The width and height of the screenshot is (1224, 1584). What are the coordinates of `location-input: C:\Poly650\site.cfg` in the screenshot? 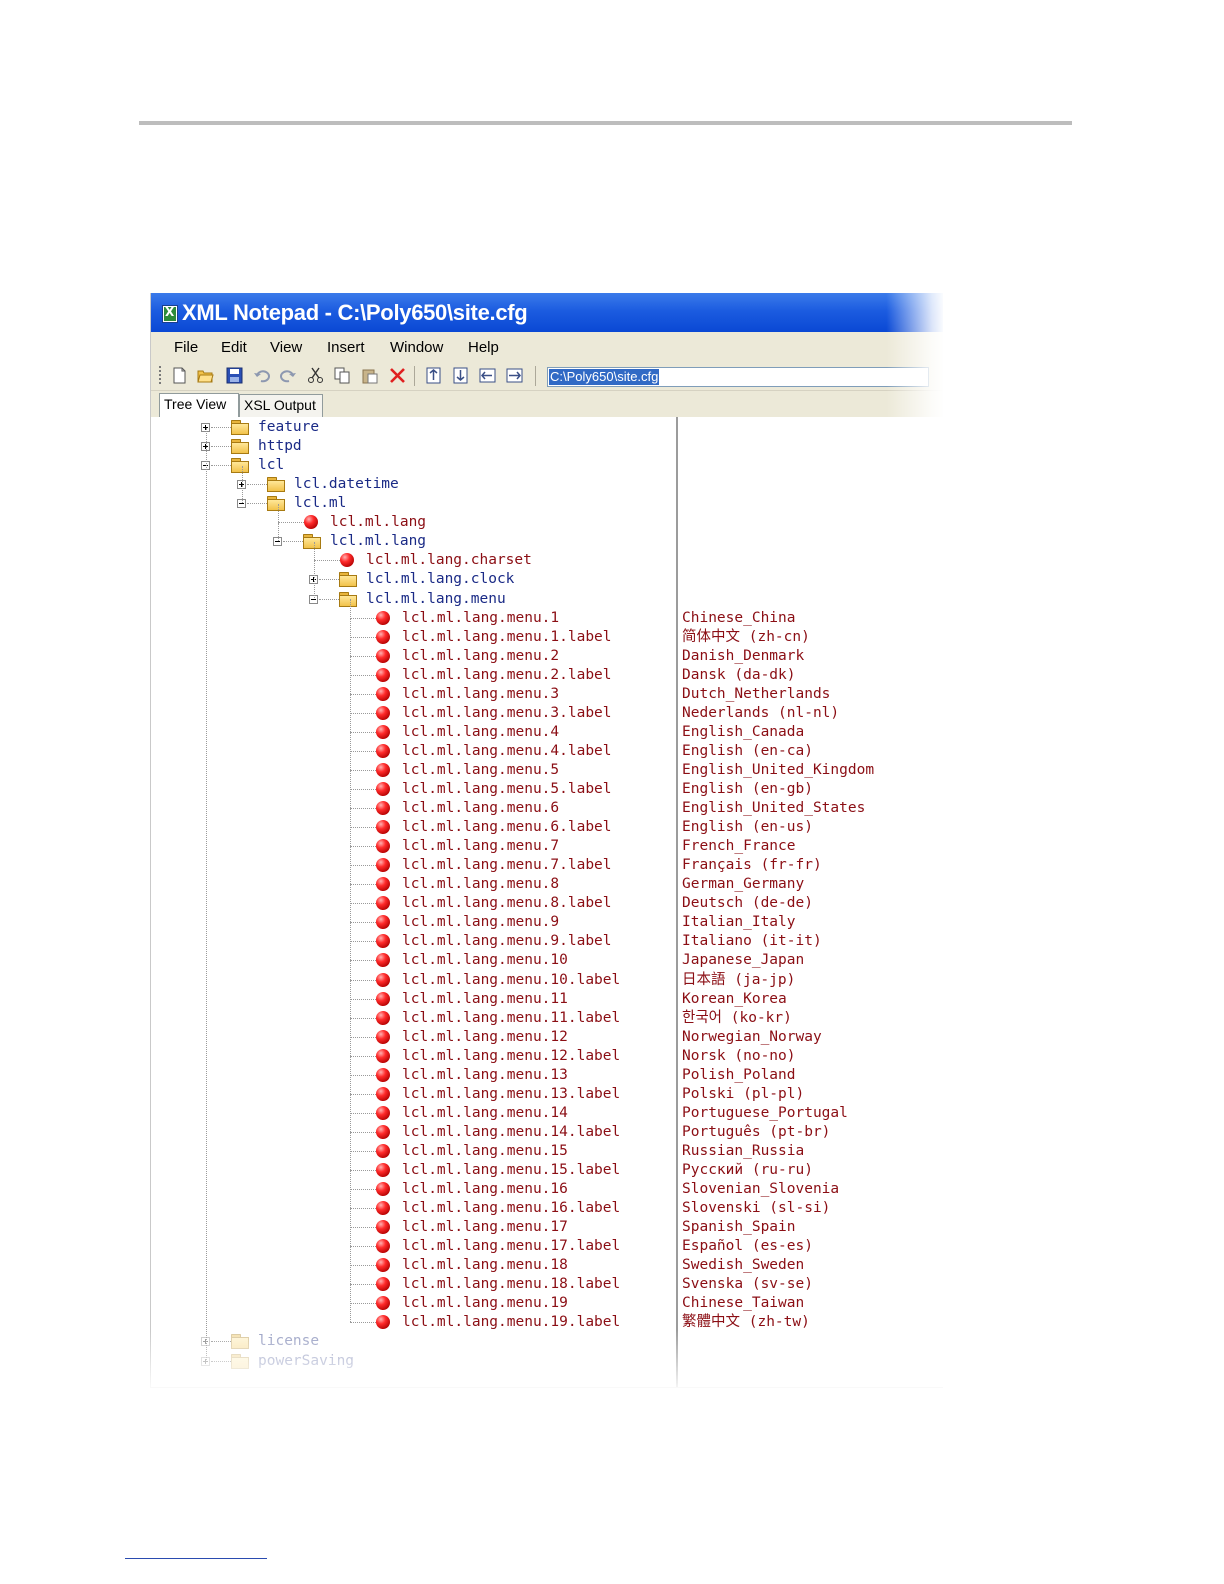 It's located at (738, 377).